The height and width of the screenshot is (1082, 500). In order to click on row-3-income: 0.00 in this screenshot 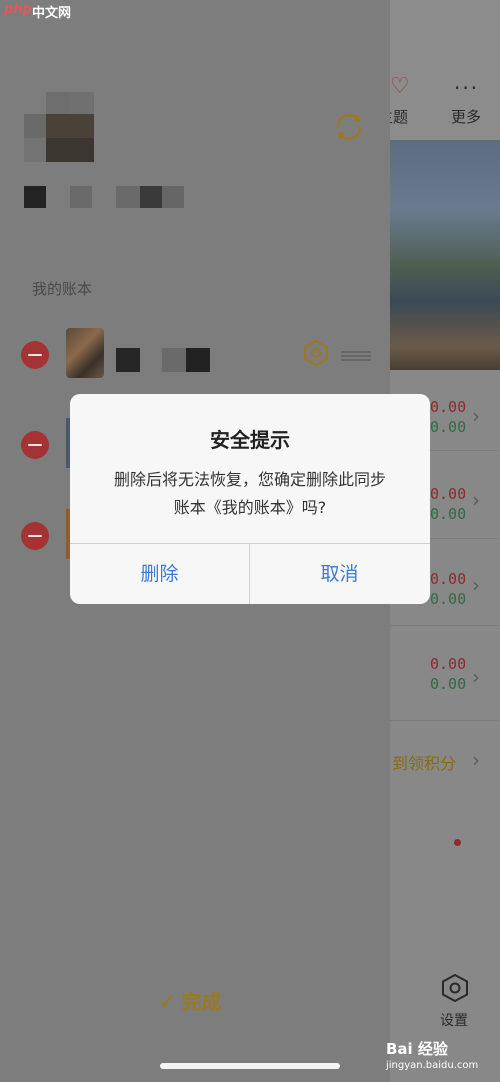, I will do `click(448, 599)`.